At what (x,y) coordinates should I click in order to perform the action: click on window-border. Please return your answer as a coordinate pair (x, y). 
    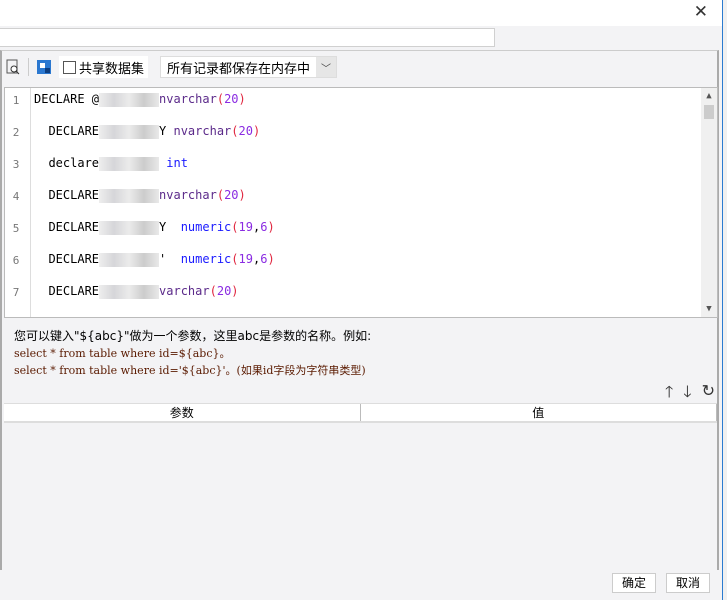
    Looking at the image, I should click on (724, 300).